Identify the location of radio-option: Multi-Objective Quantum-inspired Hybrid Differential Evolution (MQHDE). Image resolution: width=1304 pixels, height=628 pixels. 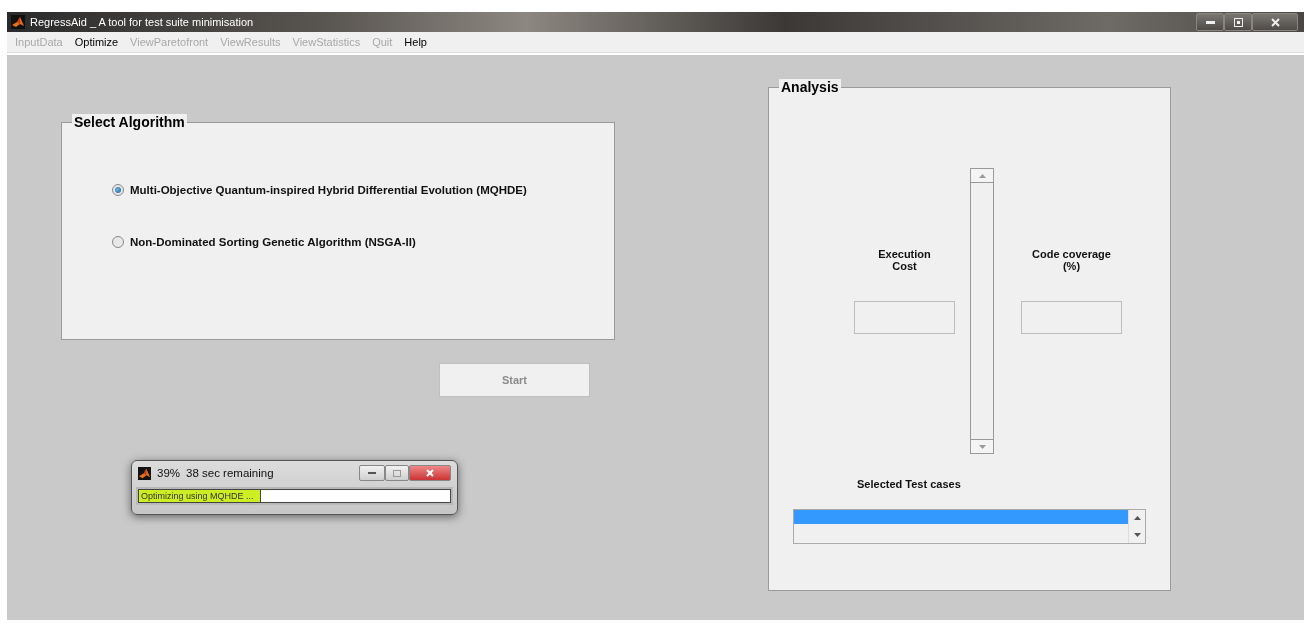
(363, 190).